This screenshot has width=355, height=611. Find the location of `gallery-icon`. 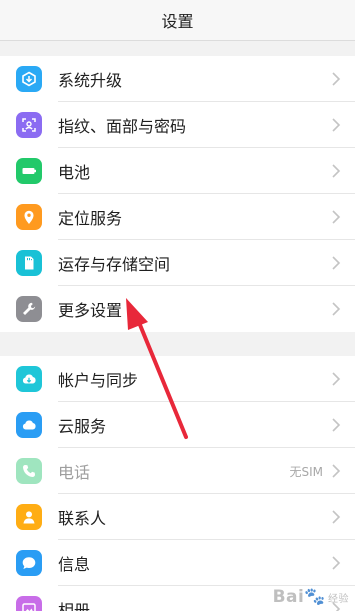

gallery-icon is located at coordinates (29, 603).